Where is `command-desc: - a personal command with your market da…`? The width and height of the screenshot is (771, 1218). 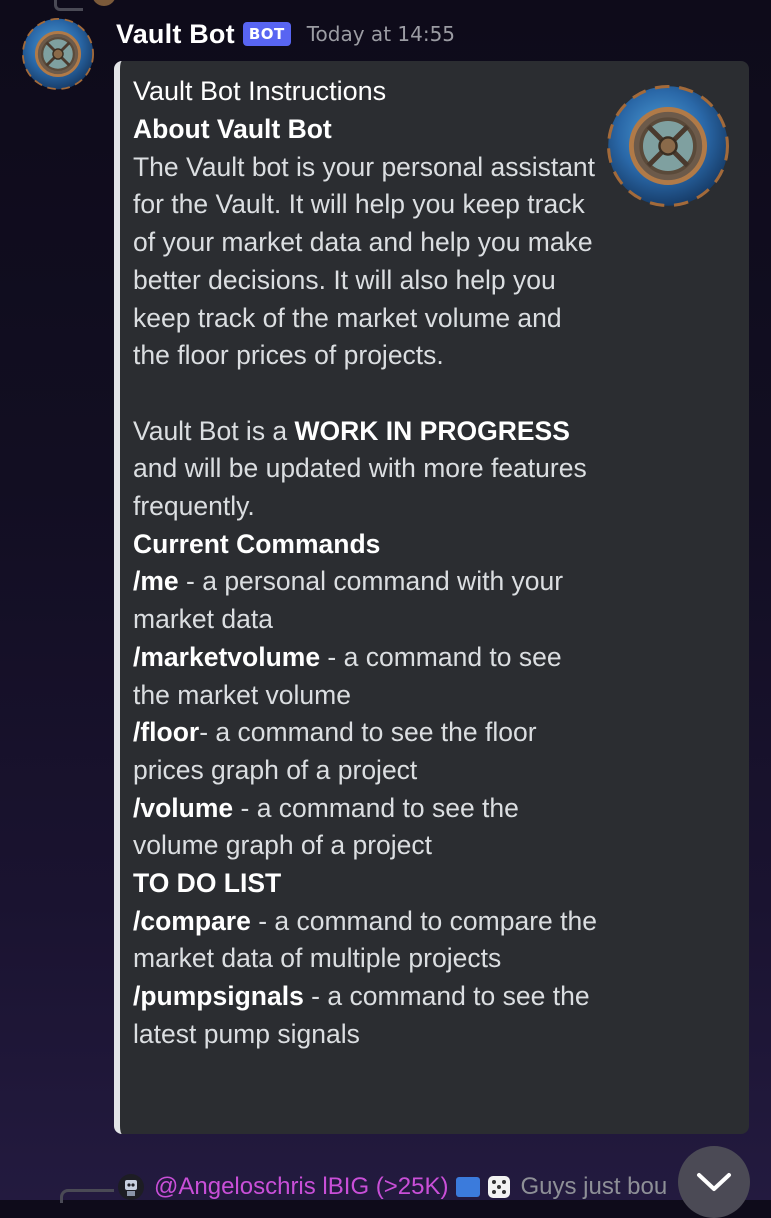
command-desc: - a personal command with your market da… is located at coordinates (348, 600).